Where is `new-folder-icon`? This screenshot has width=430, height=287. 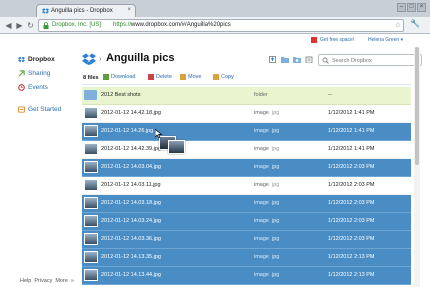 new-folder-icon is located at coordinates (285, 59).